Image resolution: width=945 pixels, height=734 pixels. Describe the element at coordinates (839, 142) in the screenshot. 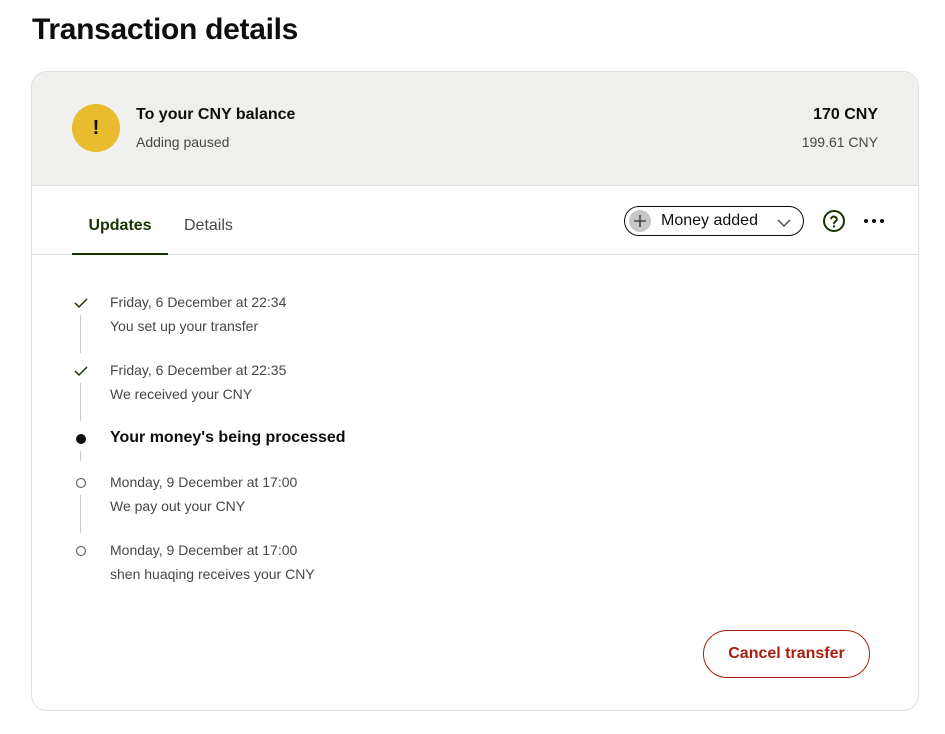

I see `amount-sub: 199.61 CNY` at that location.